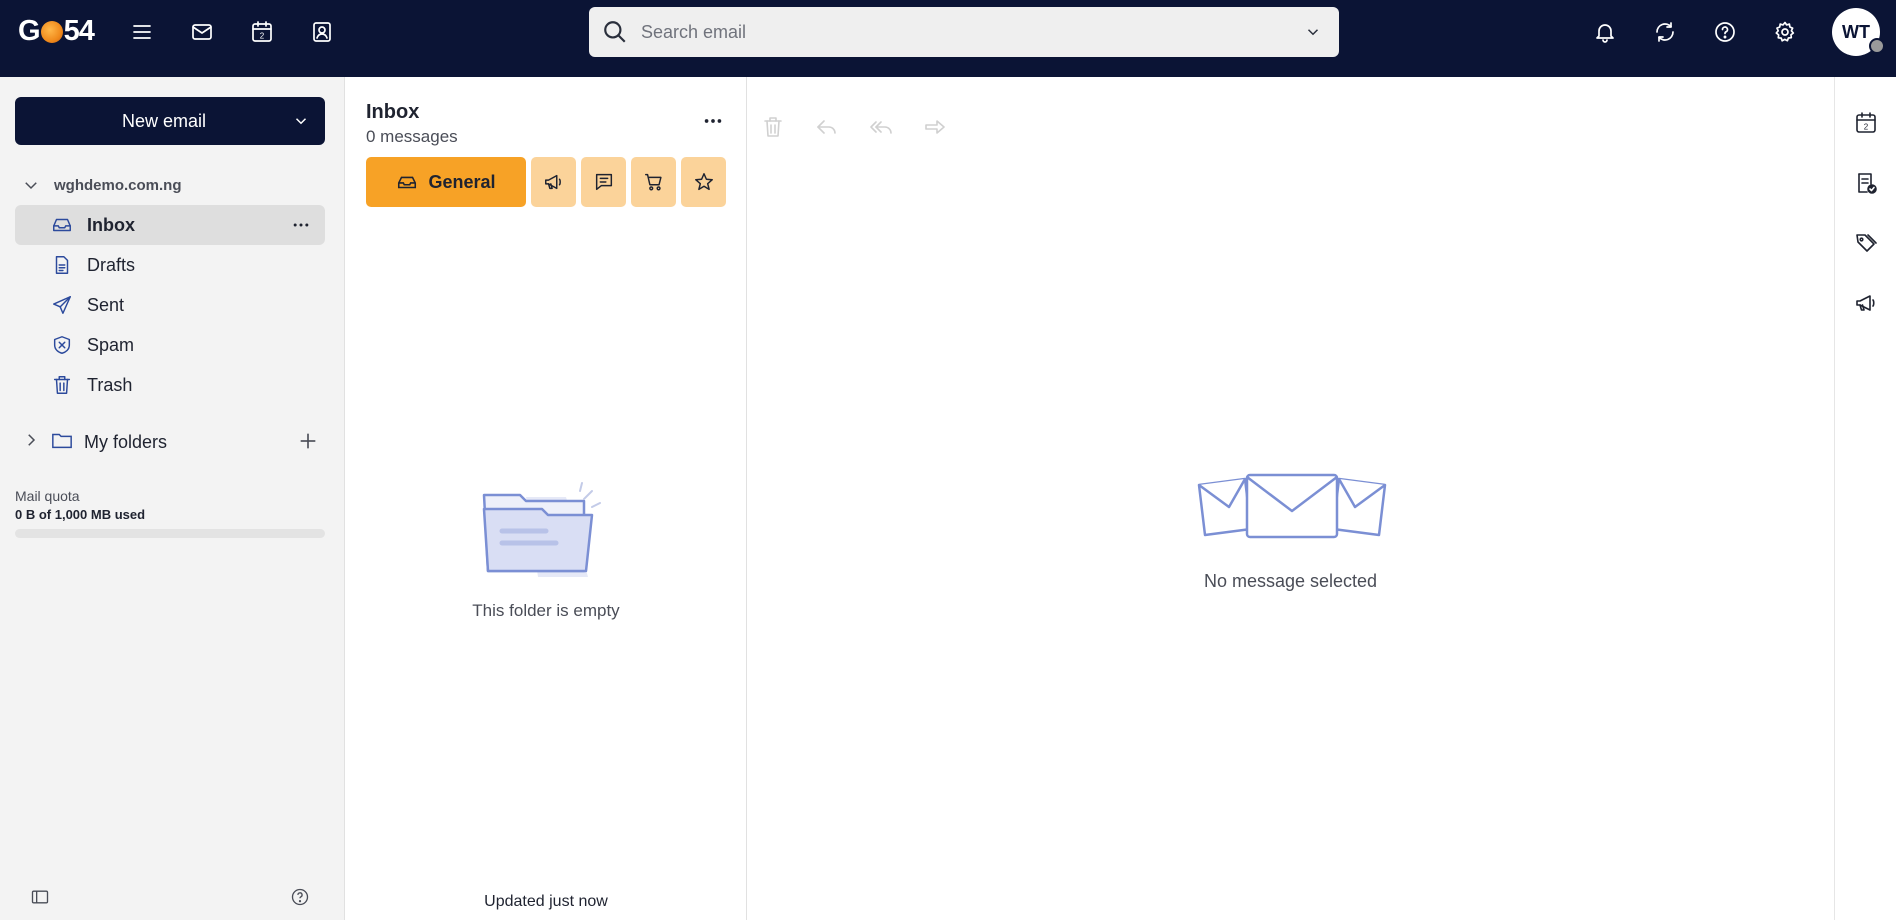 The height and width of the screenshot is (920, 1896). I want to click on my-folders-label: My folders, so click(126, 441).